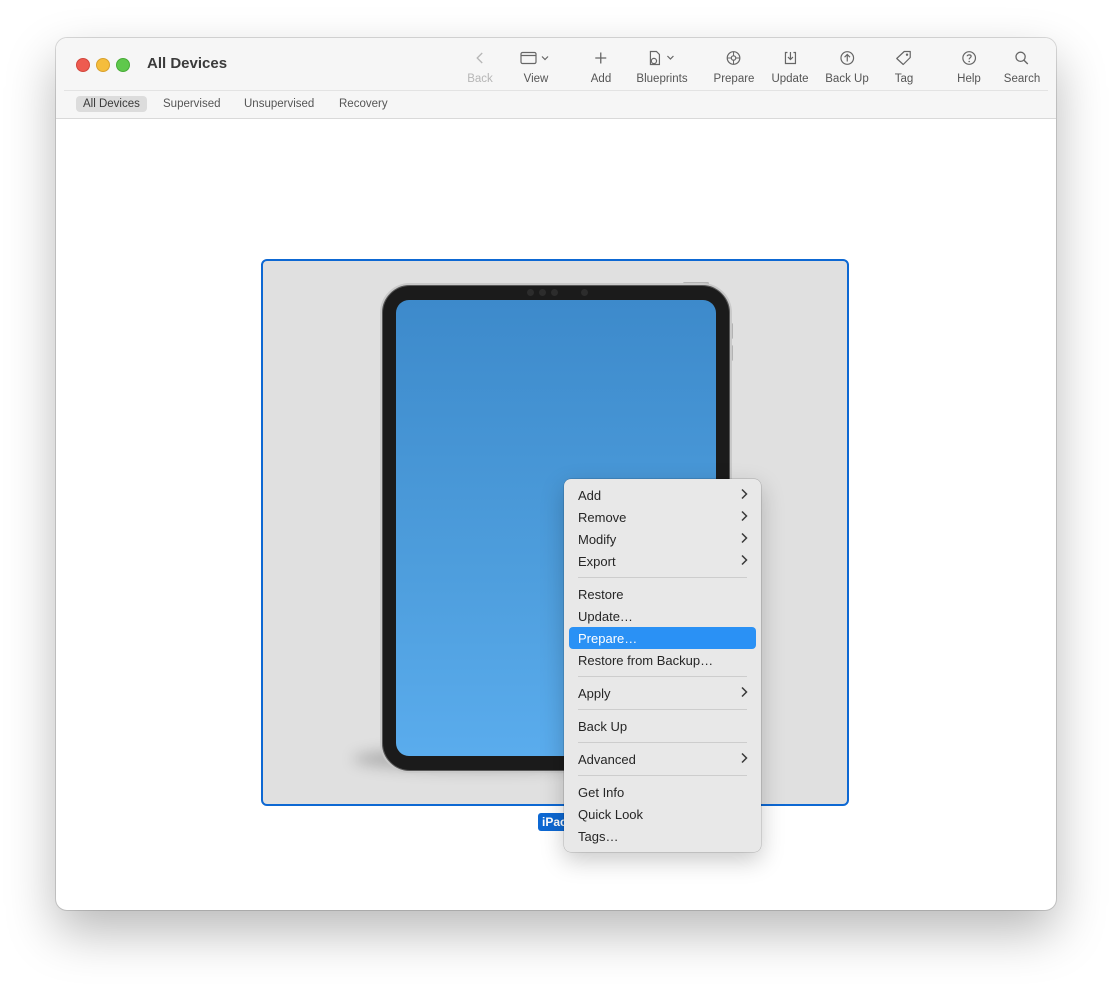 This screenshot has width=1112, height=984. I want to click on prepare-gear-icon, so click(734, 58).